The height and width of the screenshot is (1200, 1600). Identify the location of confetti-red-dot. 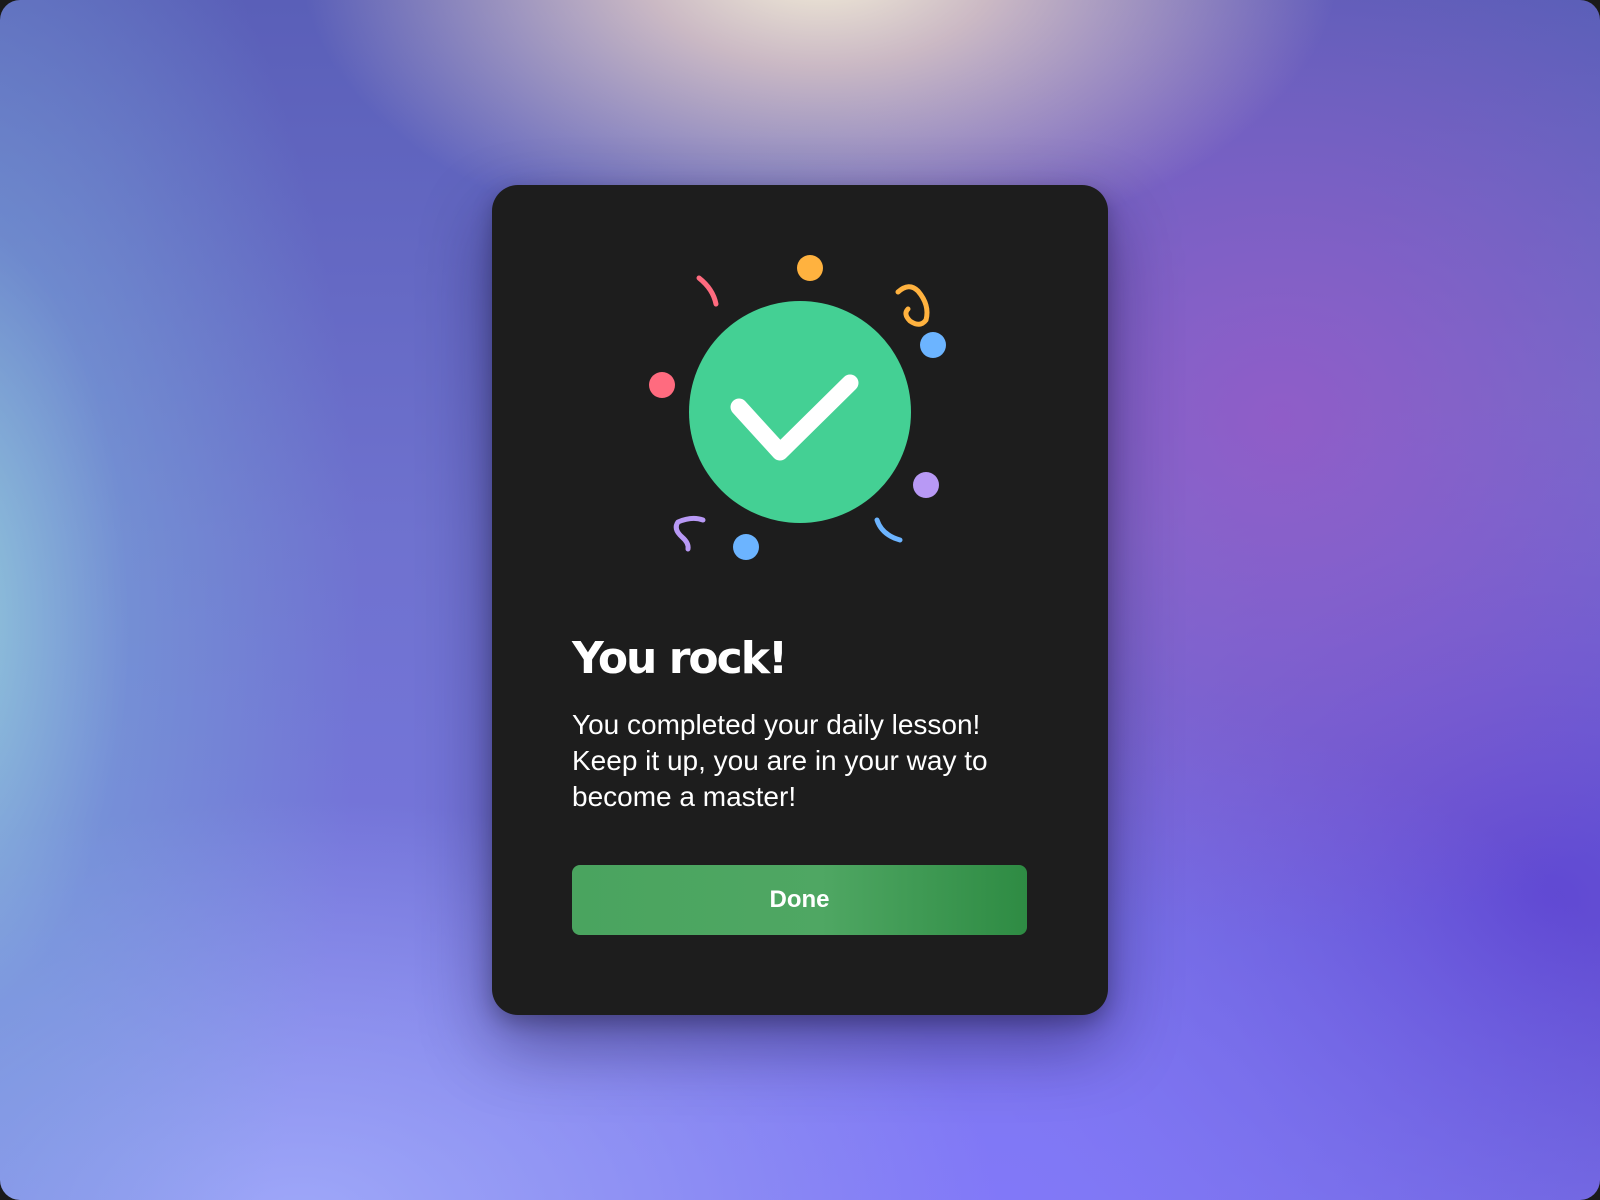
(662, 385).